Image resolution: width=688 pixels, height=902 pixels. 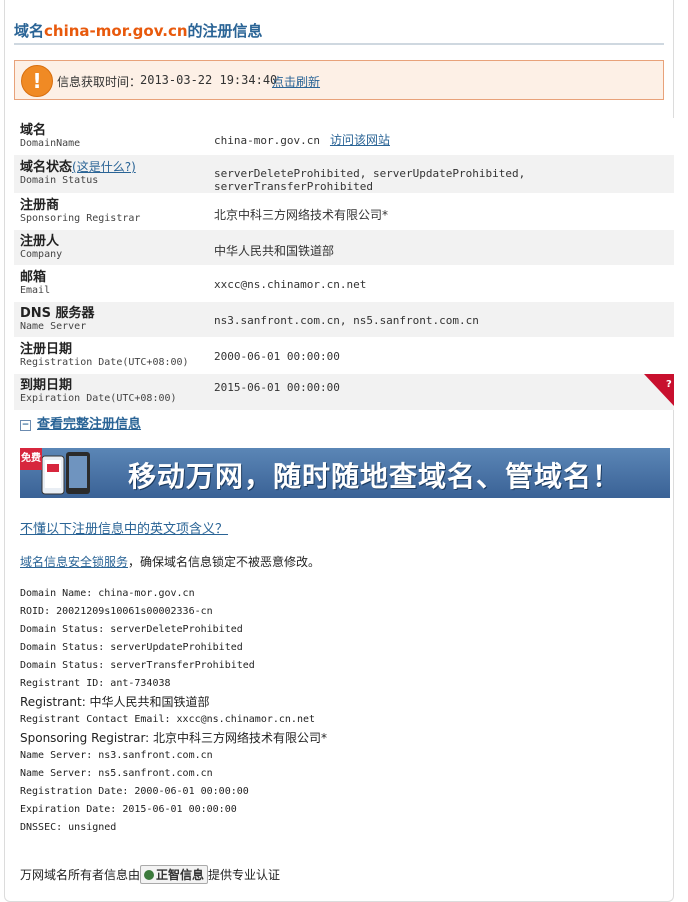 I want to click on certification-footer: 万网域名所有者信息由 正智信息 提供专业认证, so click(x=150, y=874).